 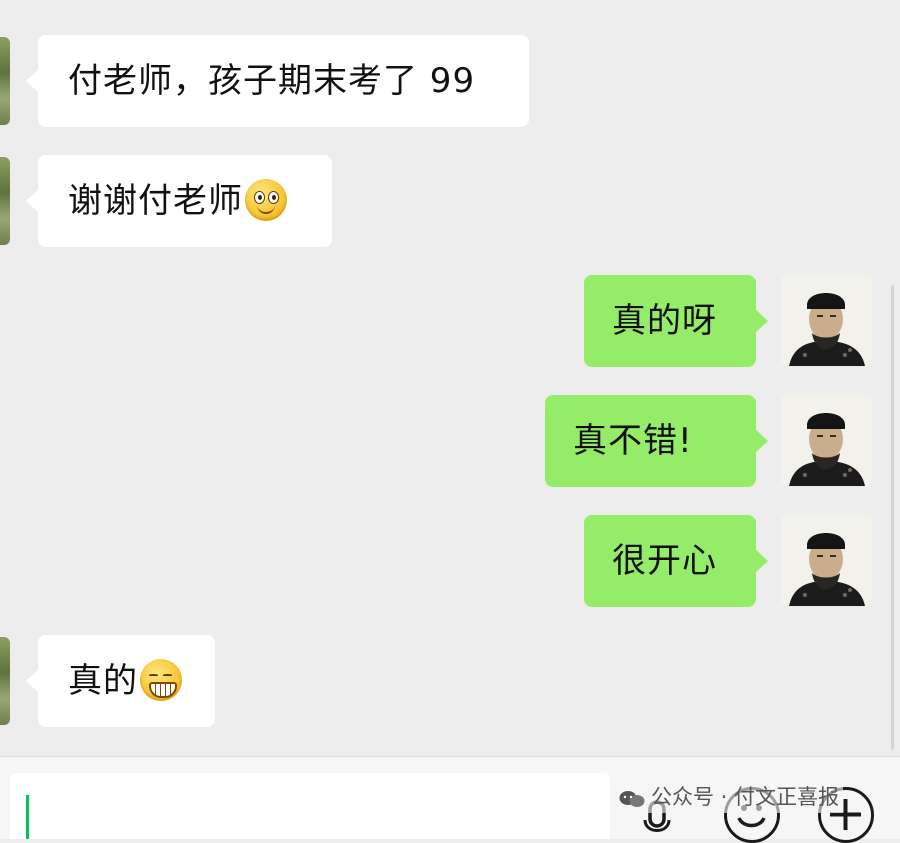 What do you see at coordinates (266, 199) in the screenshot?
I see `smile-emoji-icon` at bounding box center [266, 199].